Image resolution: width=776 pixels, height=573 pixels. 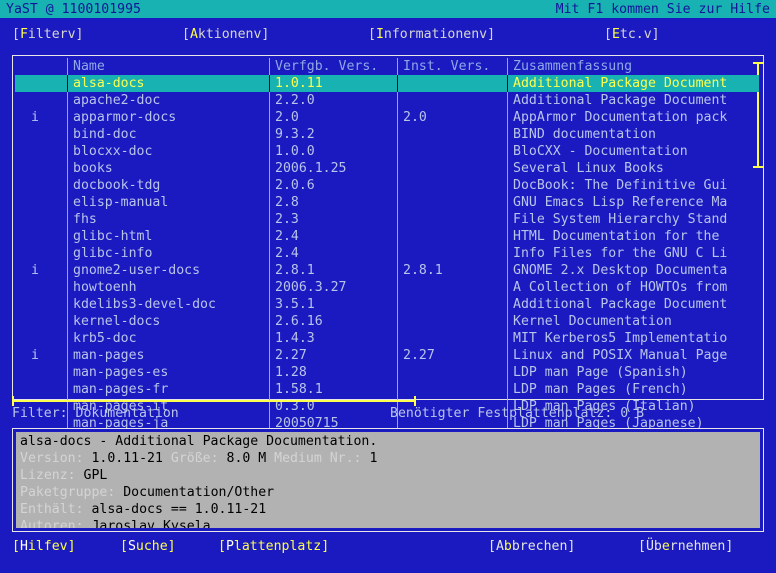 I want to click on cell-package-name: apache2-doc, so click(x=117, y=100).